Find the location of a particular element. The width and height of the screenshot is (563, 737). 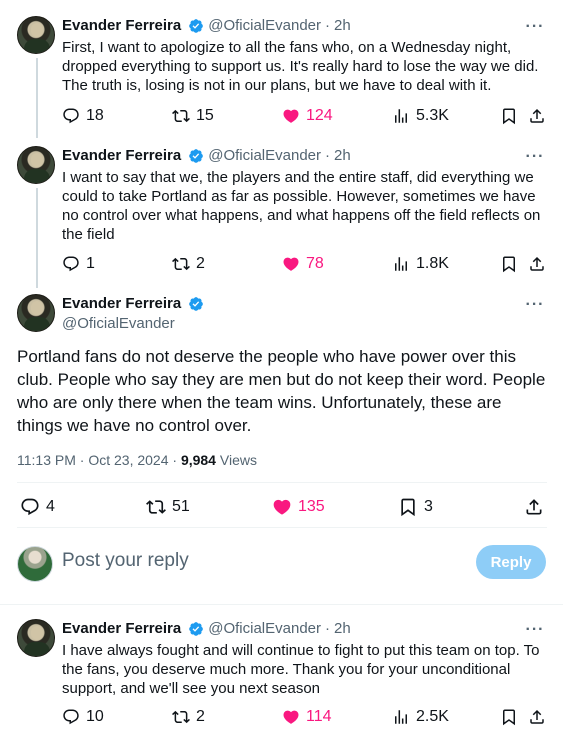

reply-action: 1 is located at coordinates (78, 264).